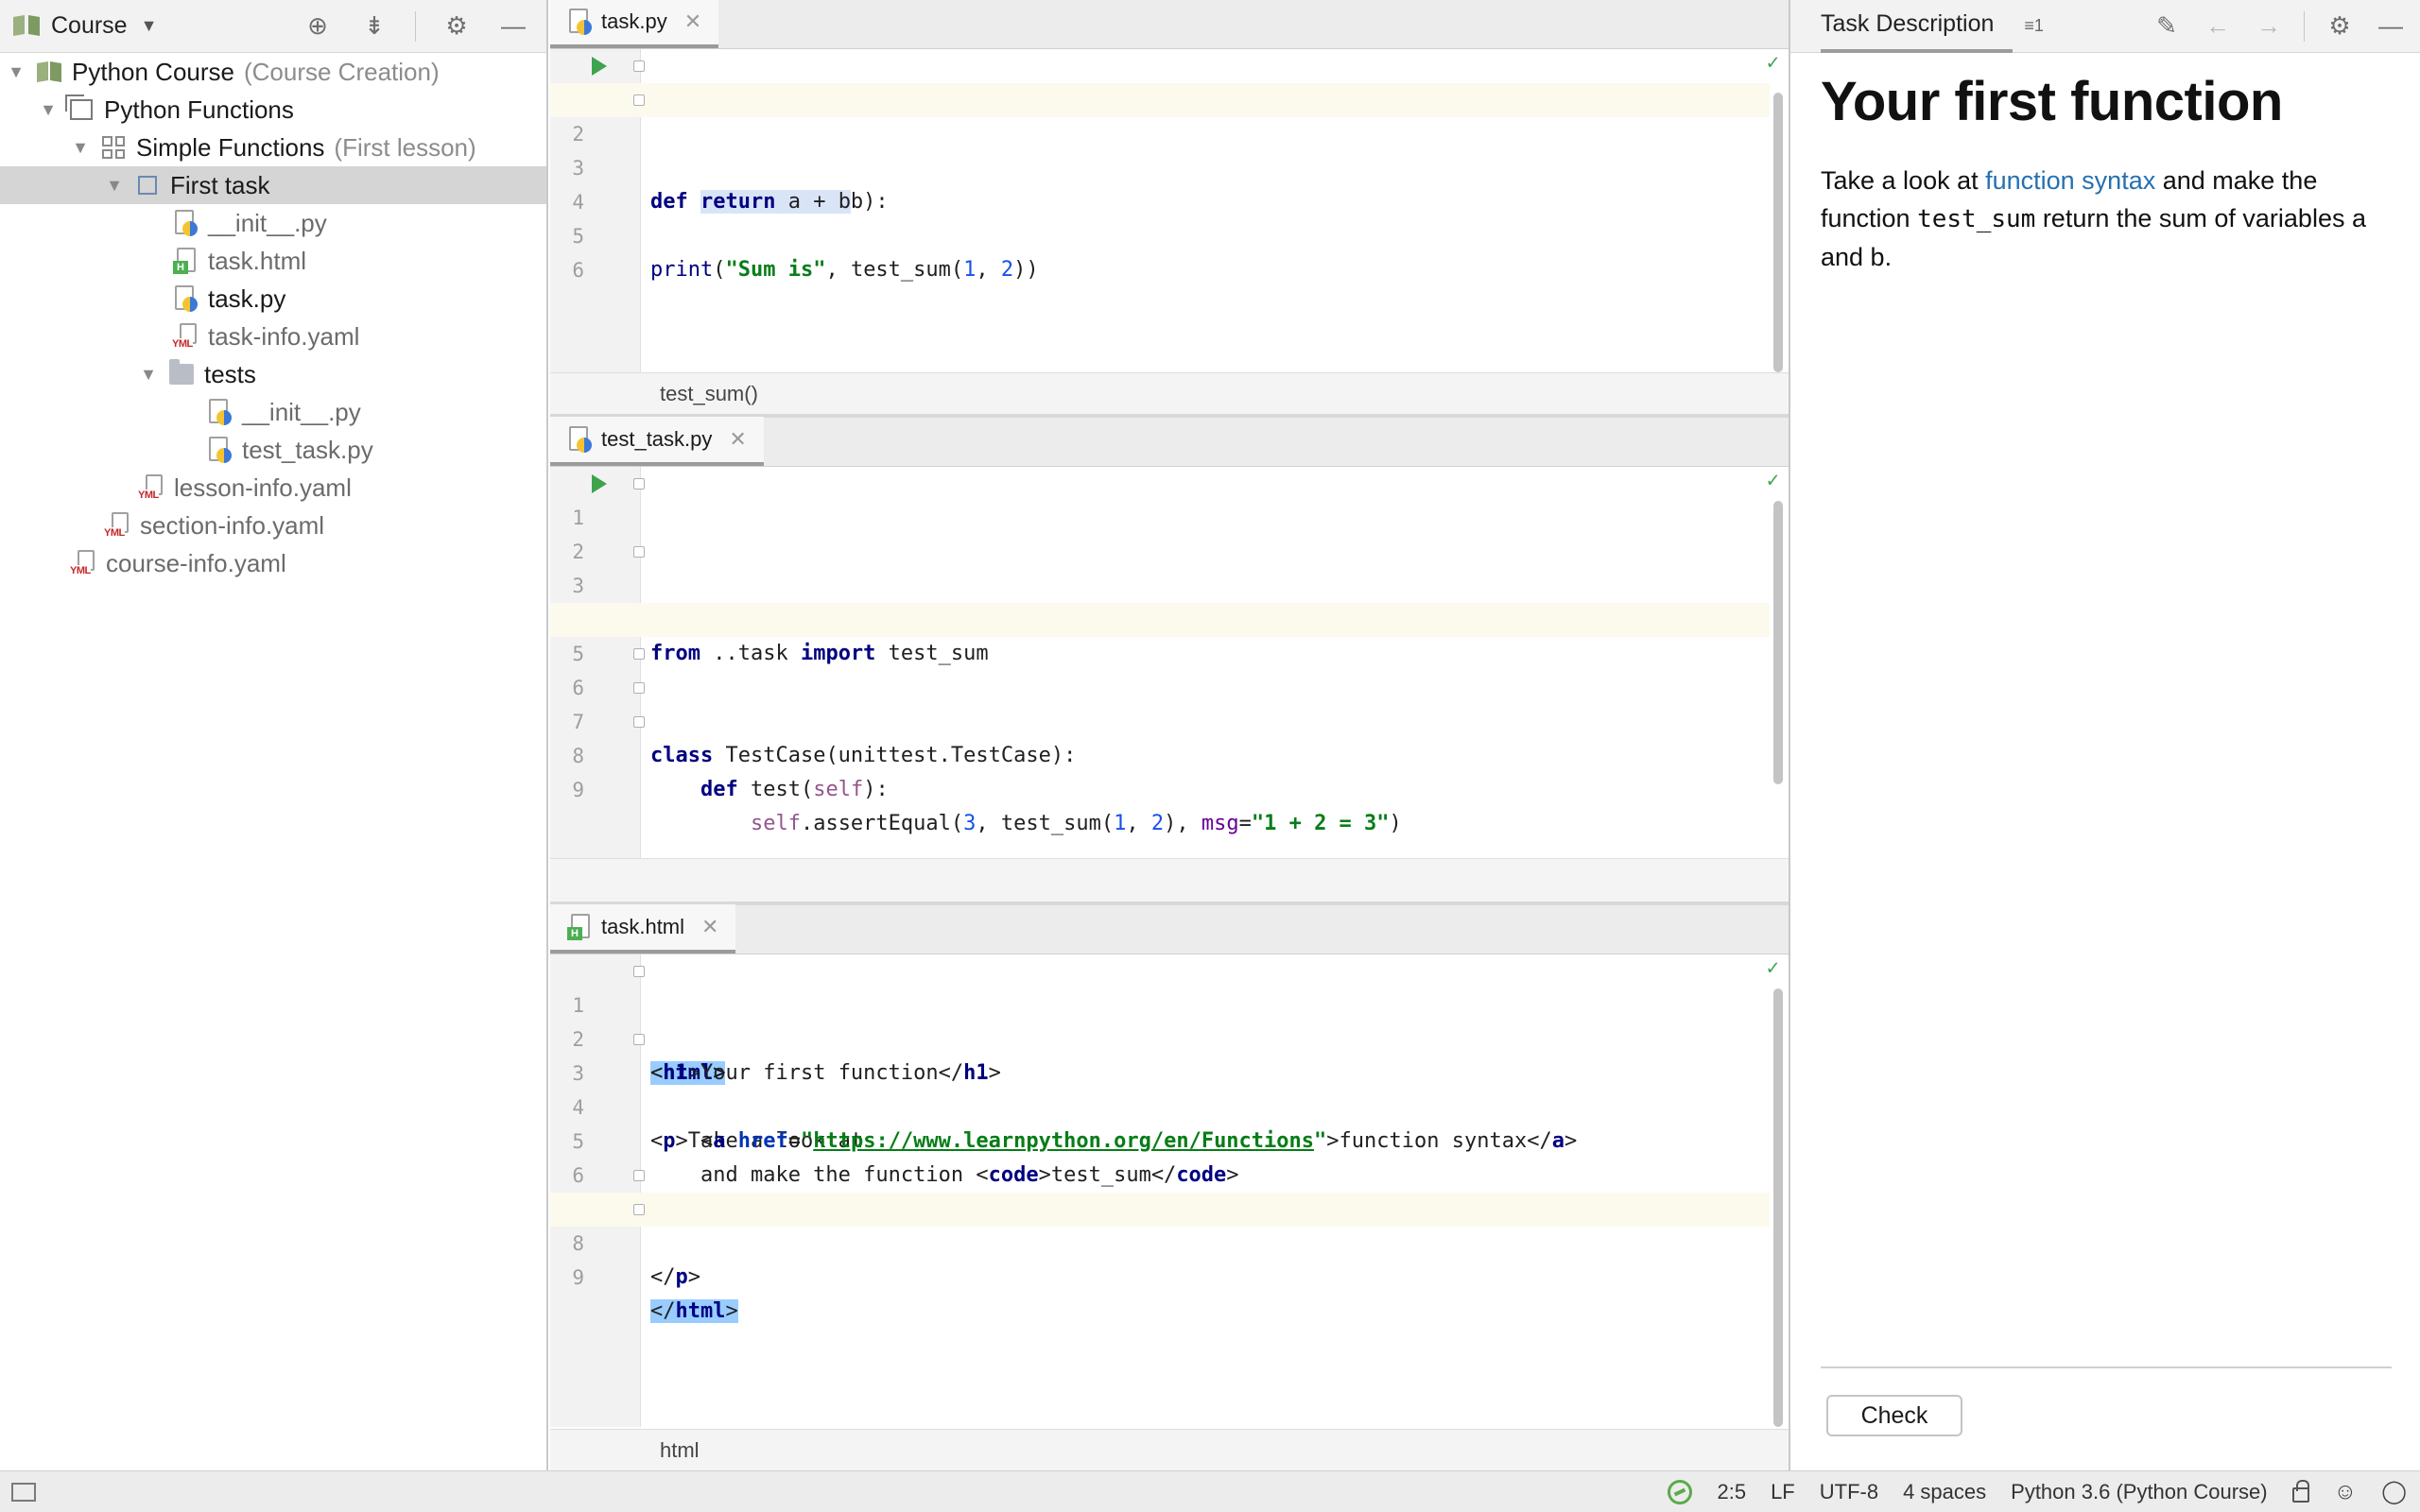  I want to click on tree-item-section: ▼ Python Functions, so click(273, 110).